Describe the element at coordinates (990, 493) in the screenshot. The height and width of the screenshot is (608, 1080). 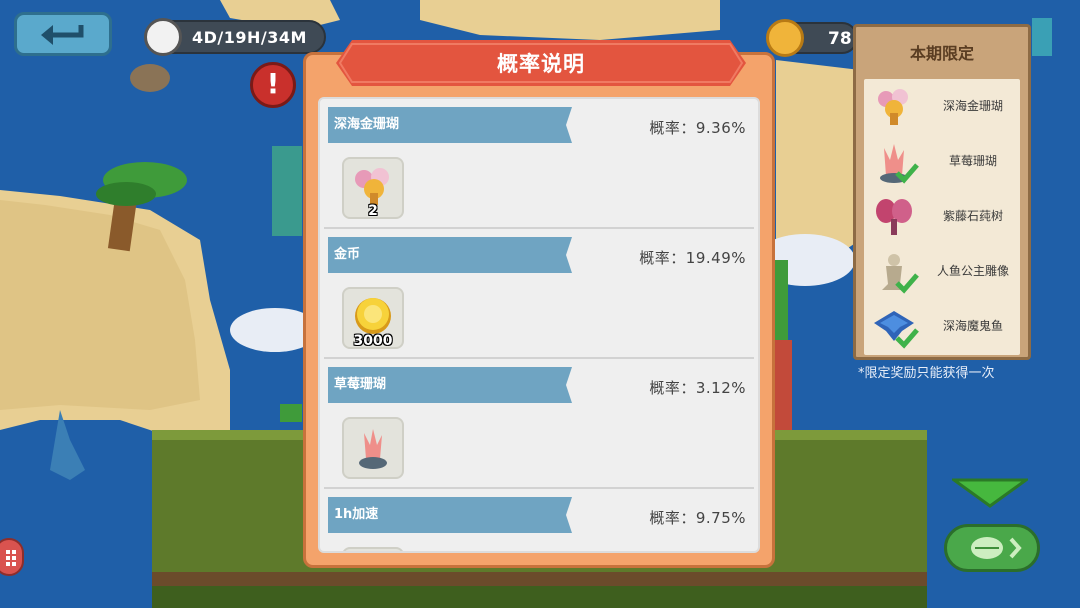
I see `chevron-down-icon` at that location.